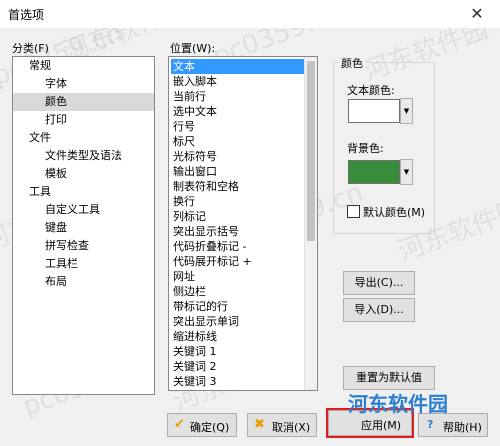  I want to click on tree-item-label: 颜色, so click(56, 101).